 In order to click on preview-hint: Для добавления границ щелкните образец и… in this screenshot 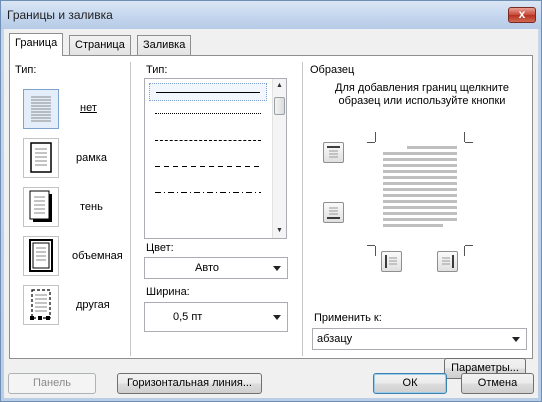, I will do `click(422, 94)`.